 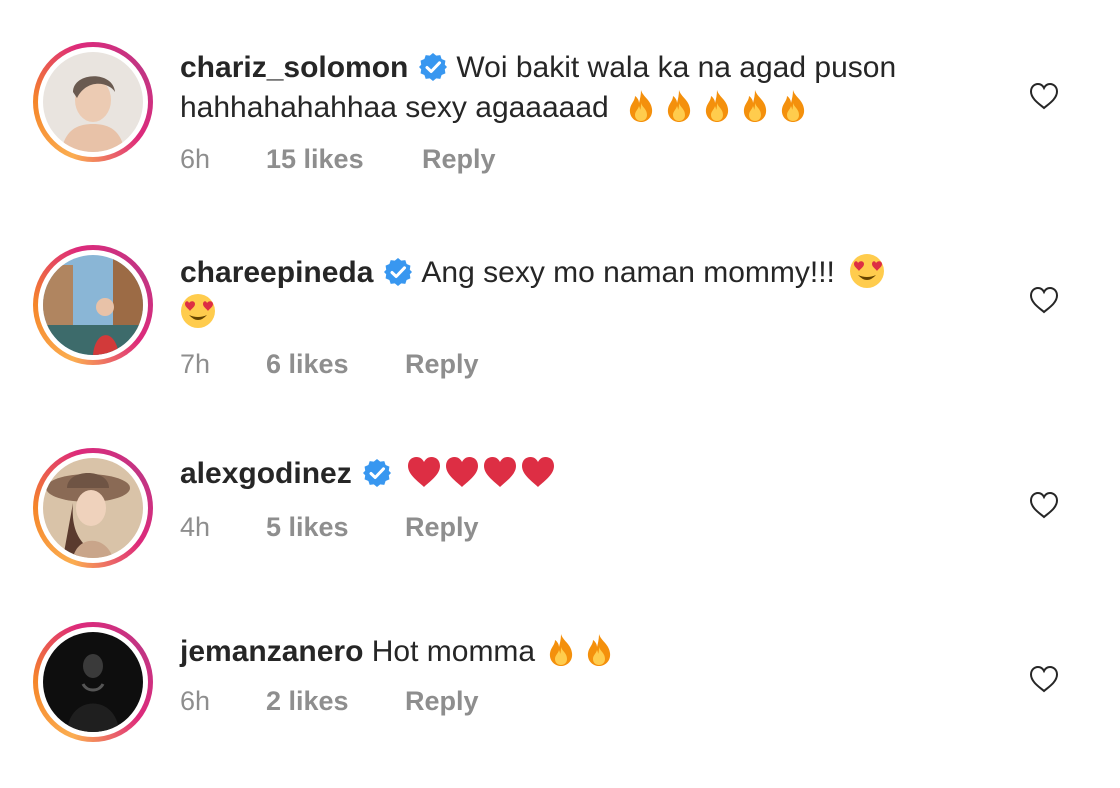 What do you see at coordinates (628, 272) in the screenshot?
I see `comment-text: Ang sexy mo naman mommy!!!` at bounding box center [628, 272].